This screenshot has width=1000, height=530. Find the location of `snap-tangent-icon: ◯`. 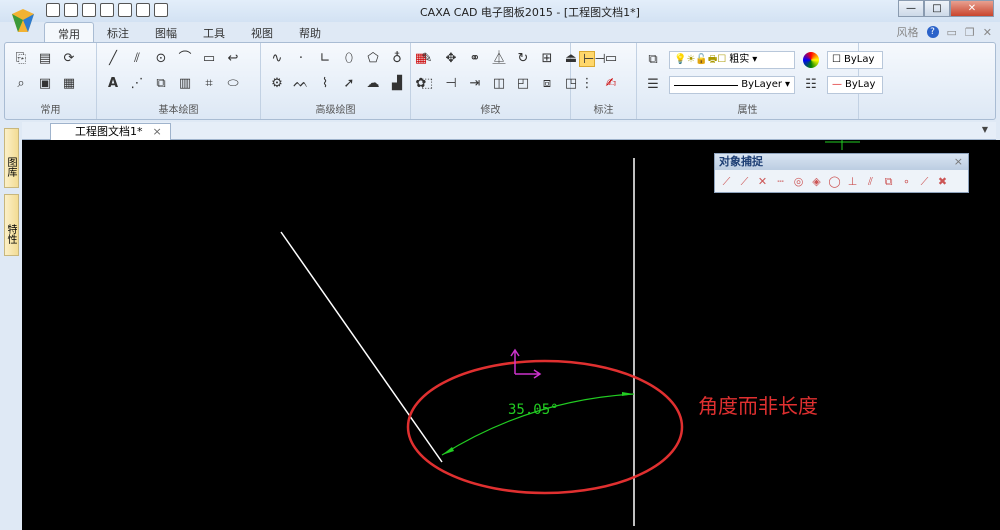

snap-tangent-icon: ◯ is located at coordinates (834, 181).